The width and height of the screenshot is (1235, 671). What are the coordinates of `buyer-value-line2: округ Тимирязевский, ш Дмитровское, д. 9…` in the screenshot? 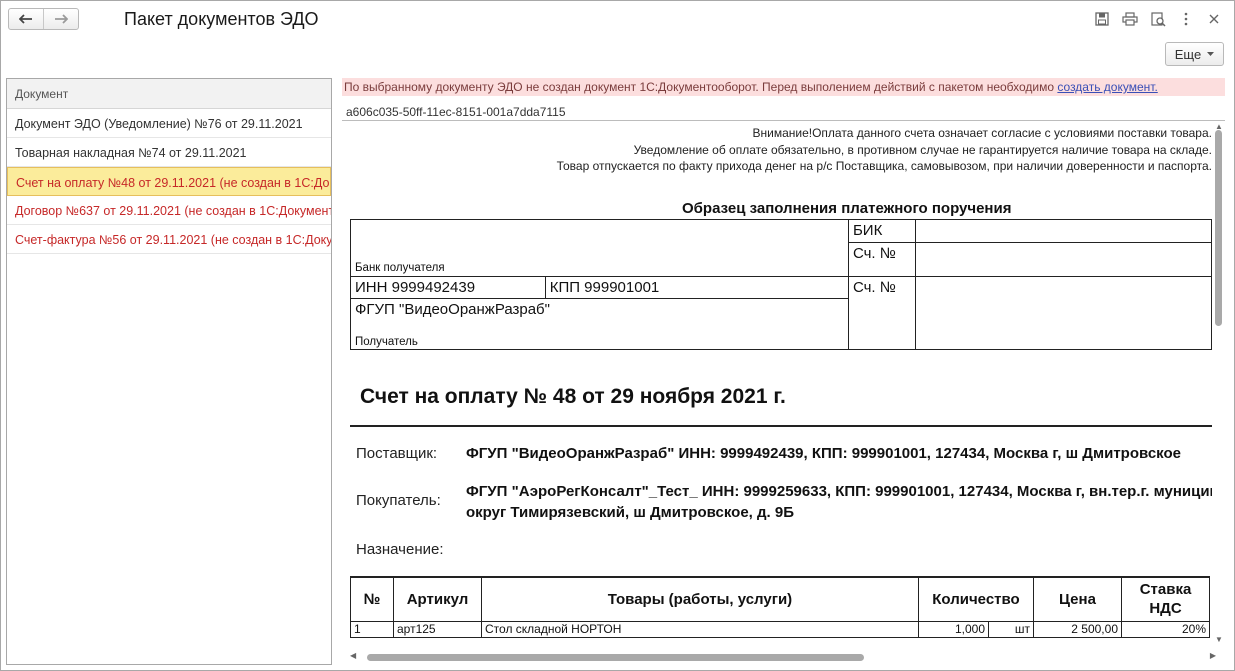 It's located at (630, 512).